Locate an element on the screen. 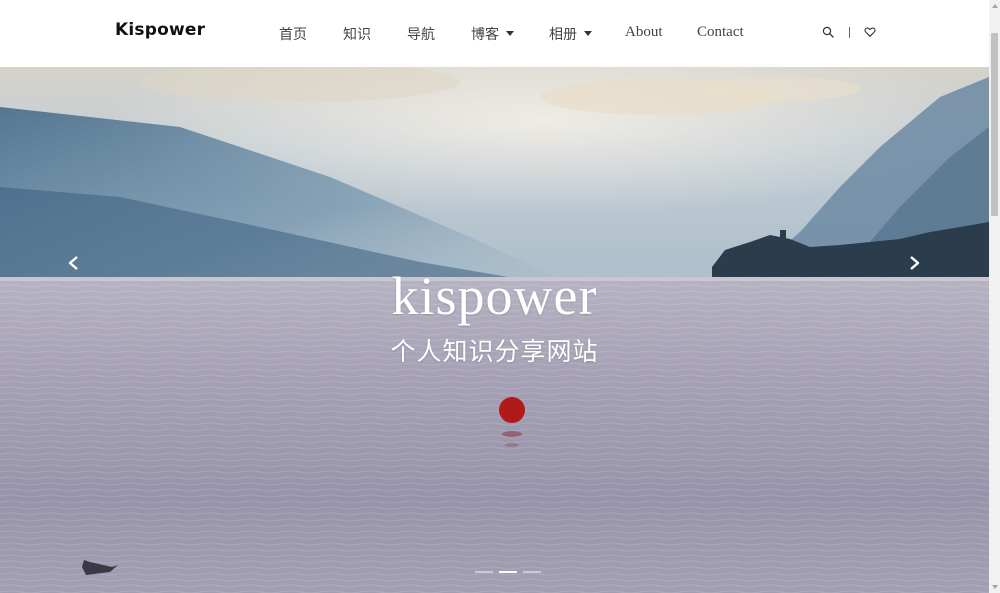  carousel-indicators is located at coordinates (508, 572).